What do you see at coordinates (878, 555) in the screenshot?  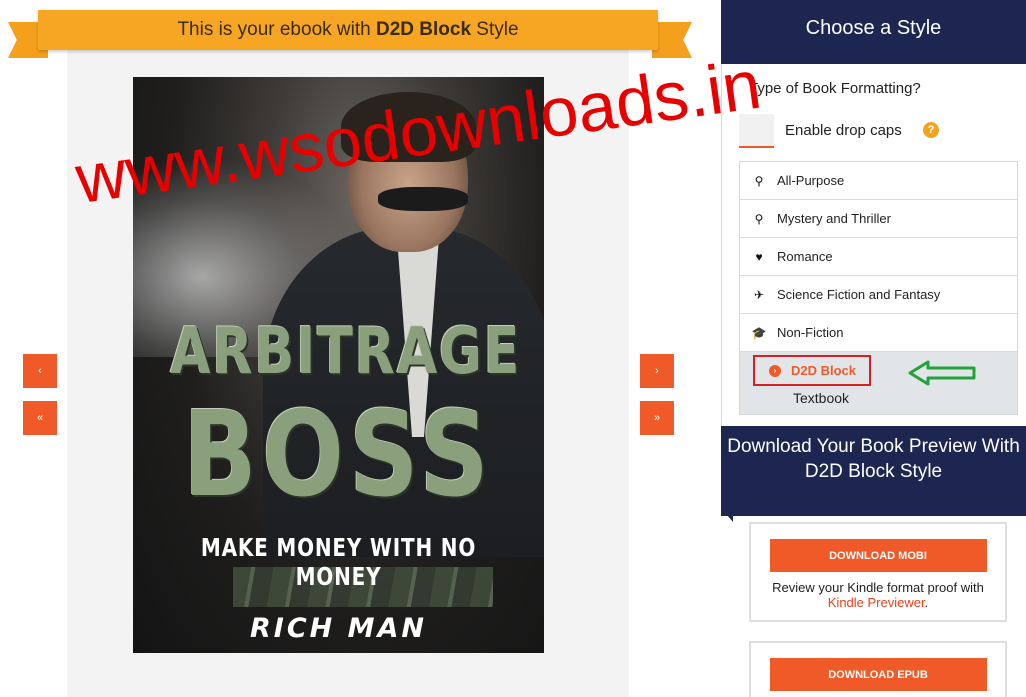 I see `download-mobi-button: DOWNLOAD MOBI` at bounding box center [878, 555].